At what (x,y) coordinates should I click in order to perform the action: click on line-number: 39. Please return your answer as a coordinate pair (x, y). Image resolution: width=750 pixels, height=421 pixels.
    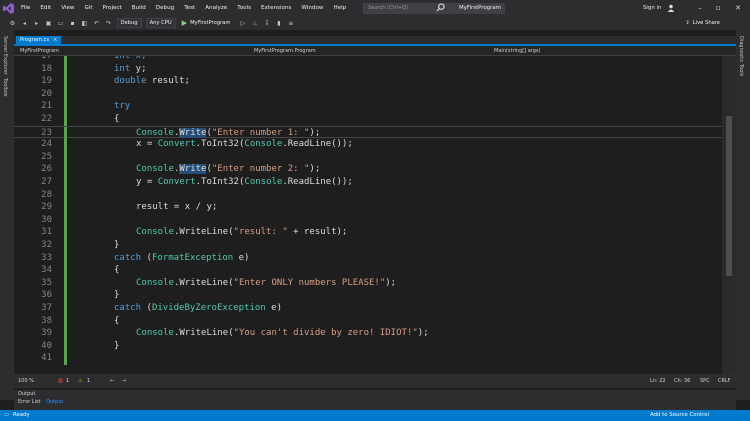
    Looking at the image, I should click on (46, 333).